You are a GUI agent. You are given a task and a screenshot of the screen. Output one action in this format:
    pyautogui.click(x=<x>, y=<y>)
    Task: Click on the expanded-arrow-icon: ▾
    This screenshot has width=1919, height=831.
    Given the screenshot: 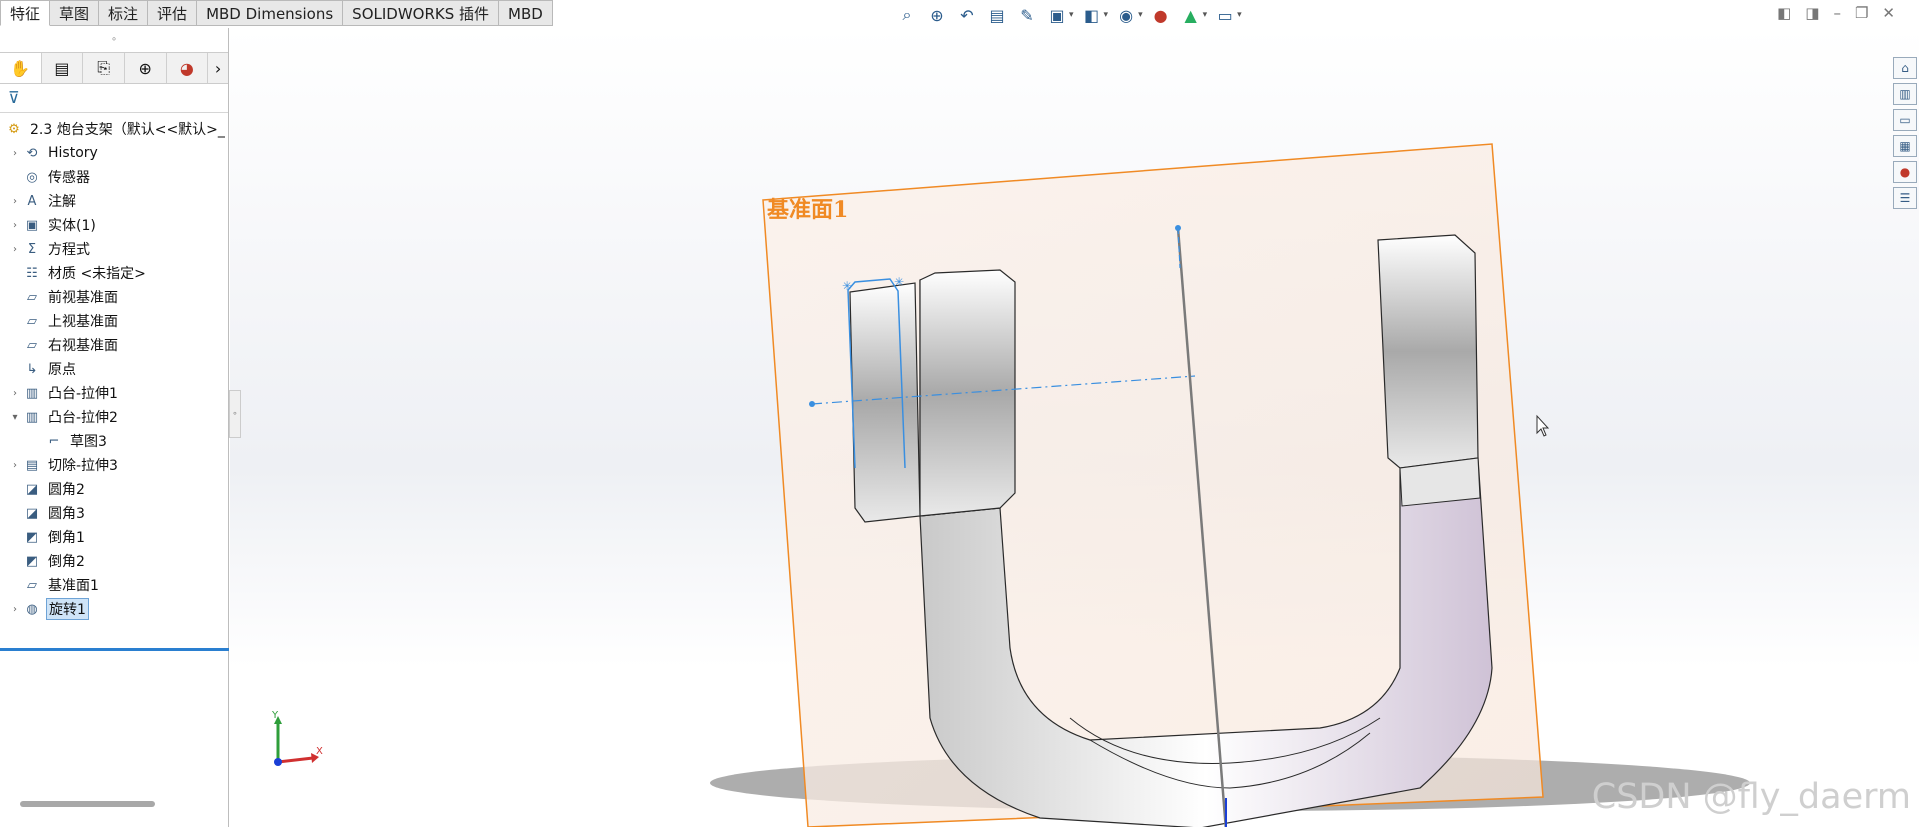 What is the action you would take?
    pyautogui.click(x=15, y=417)
    